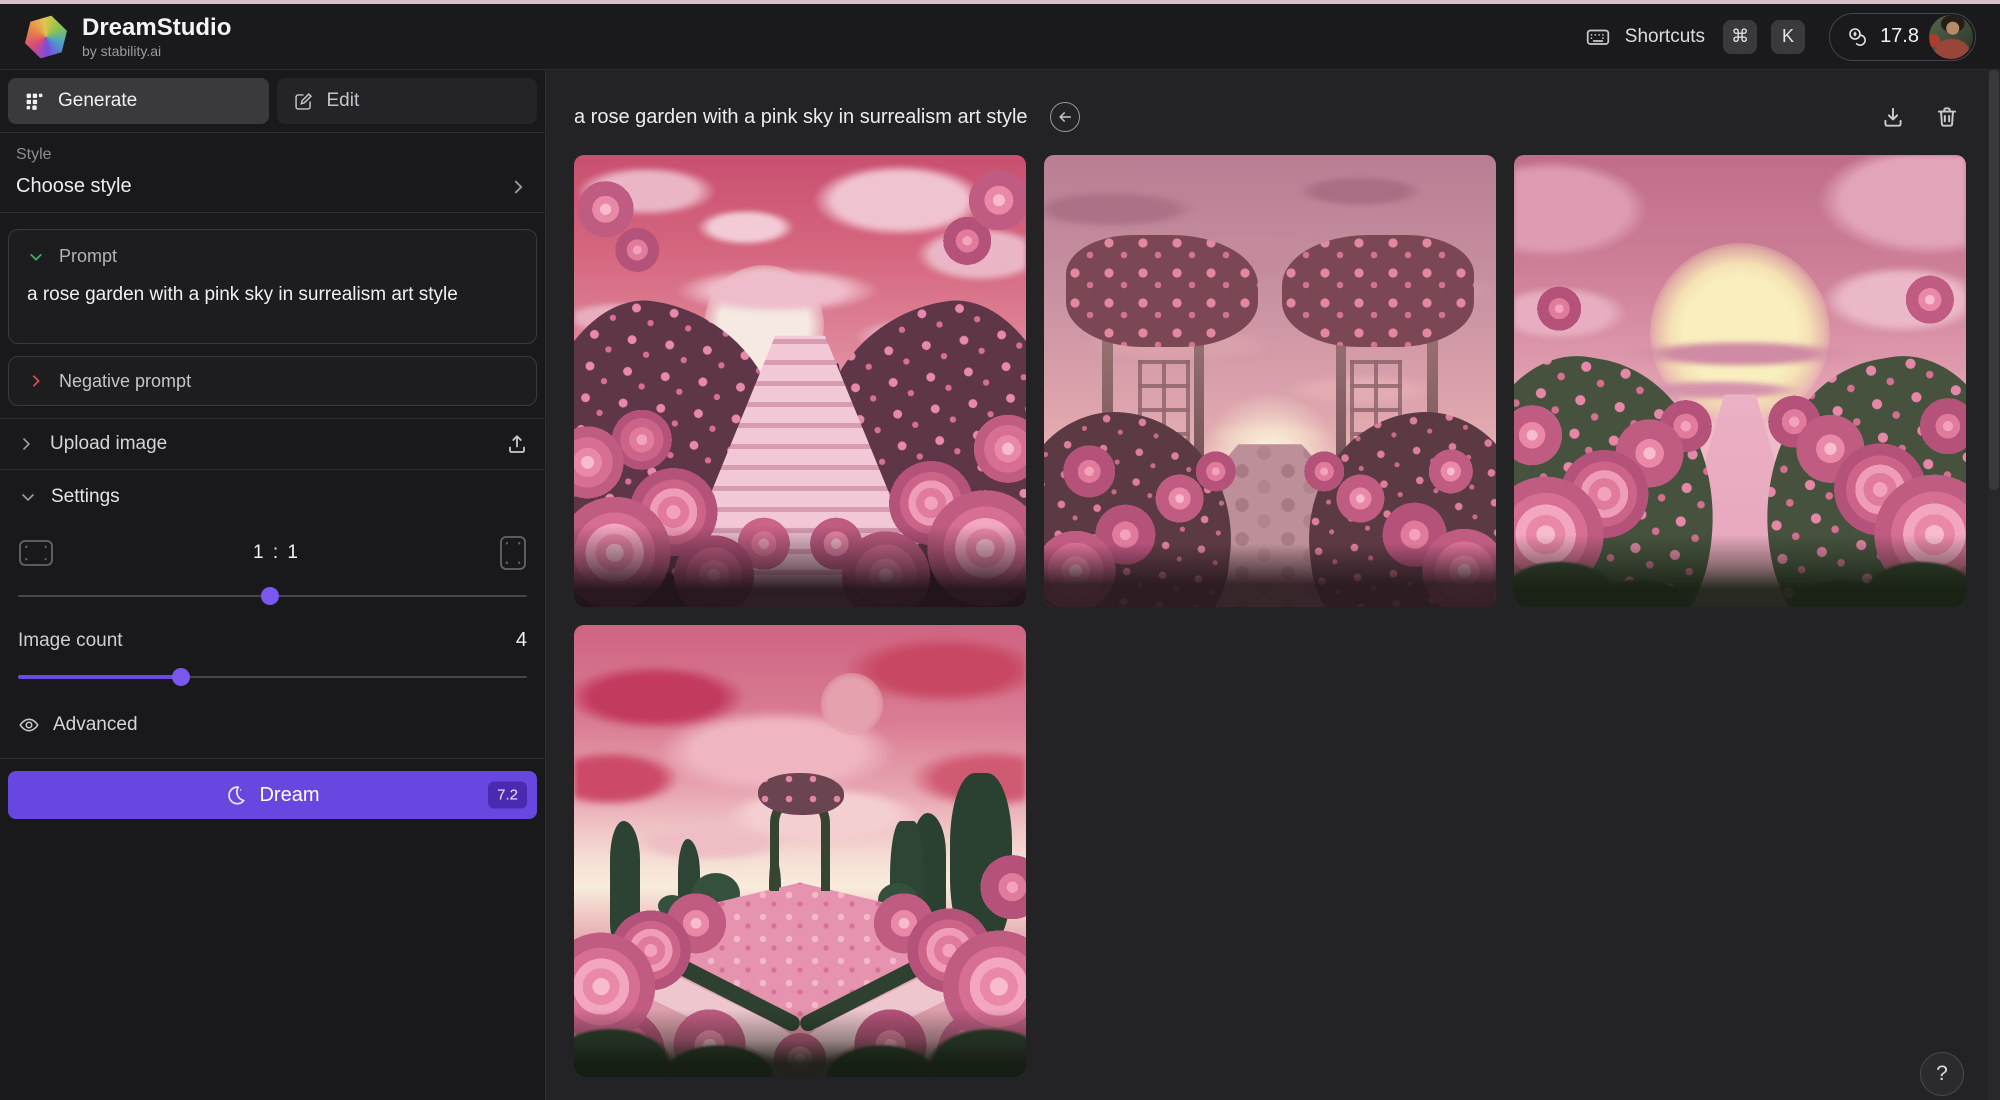  Describe the element at coordinates (34, 101) in the screenshot. I see `generate-grid-icon` at that location.